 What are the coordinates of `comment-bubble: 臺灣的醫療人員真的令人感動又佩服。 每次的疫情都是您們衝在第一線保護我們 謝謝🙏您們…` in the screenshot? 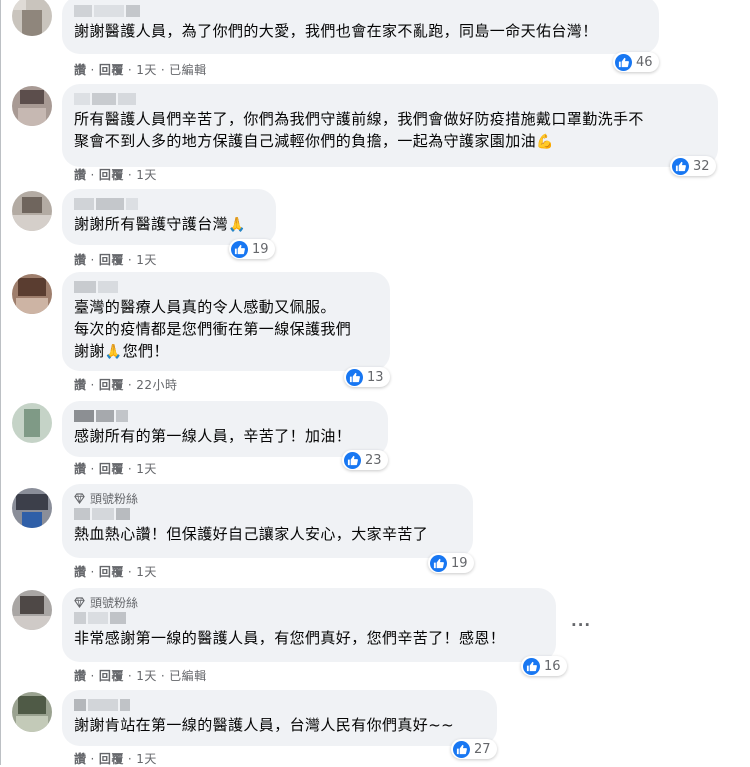 It's located at (226, 321).